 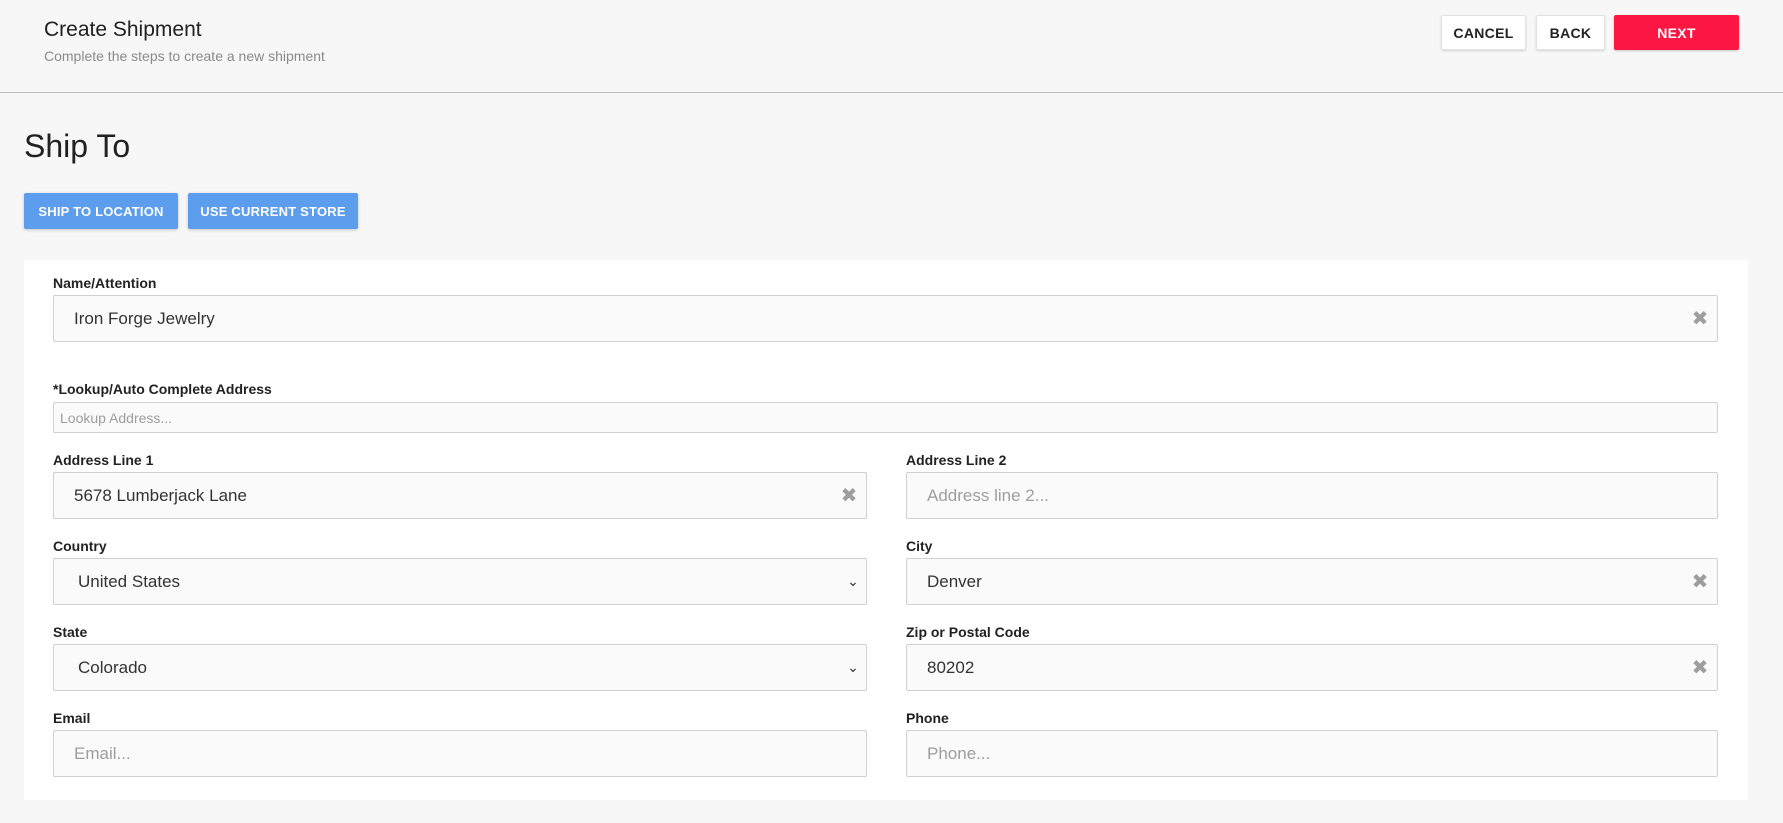 I want to click on phone-label: Phone, so click(x=927, y=718).